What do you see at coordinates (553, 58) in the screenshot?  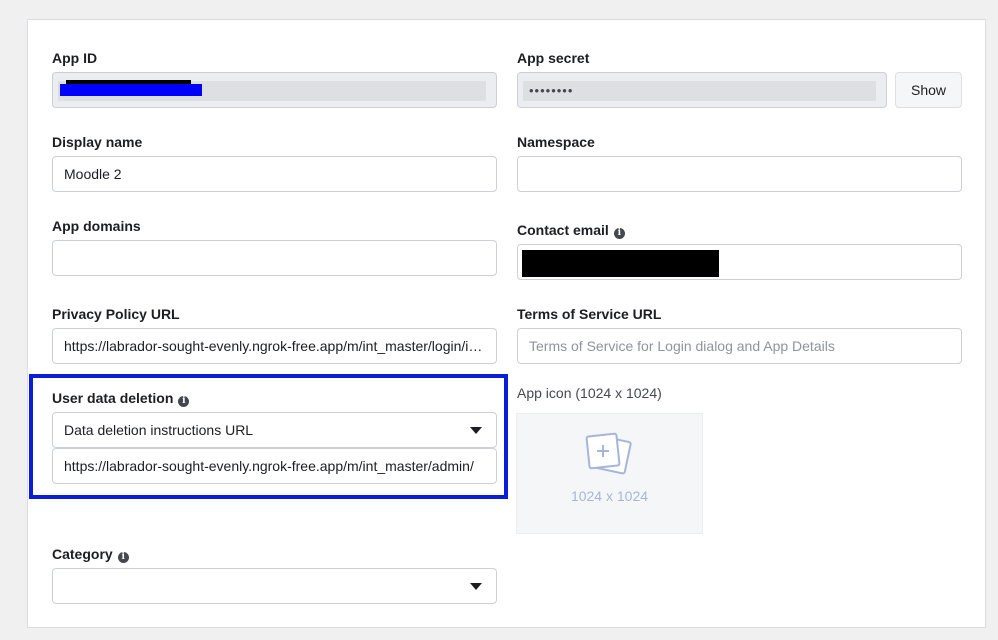 I see `app-secret-label: App secret` at bounding box center [553, 58].